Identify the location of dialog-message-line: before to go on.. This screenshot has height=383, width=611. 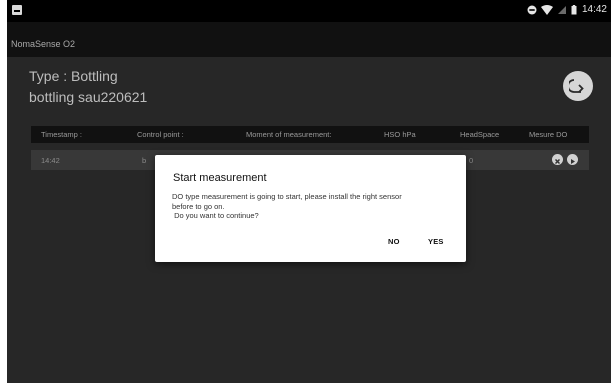
(198, 206).